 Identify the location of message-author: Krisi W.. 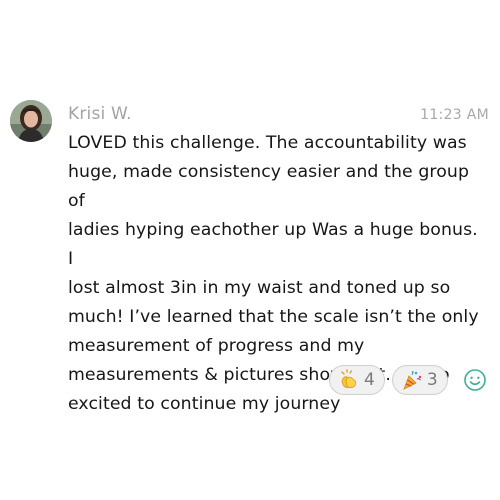
(100, 114).